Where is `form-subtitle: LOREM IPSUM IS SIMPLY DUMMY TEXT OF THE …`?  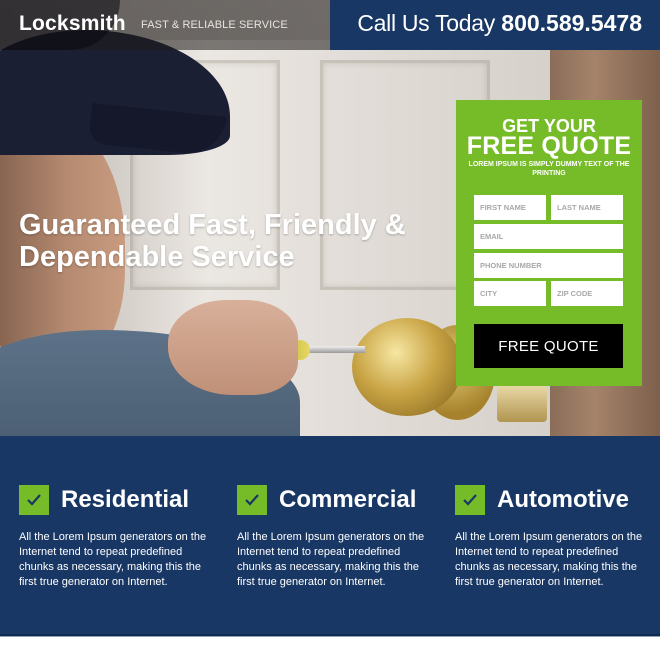 form-subtitle: LOREM IPSUM IS SIMPLY DUMMY TEXT OF THE … is located at coordinates (549, 169).